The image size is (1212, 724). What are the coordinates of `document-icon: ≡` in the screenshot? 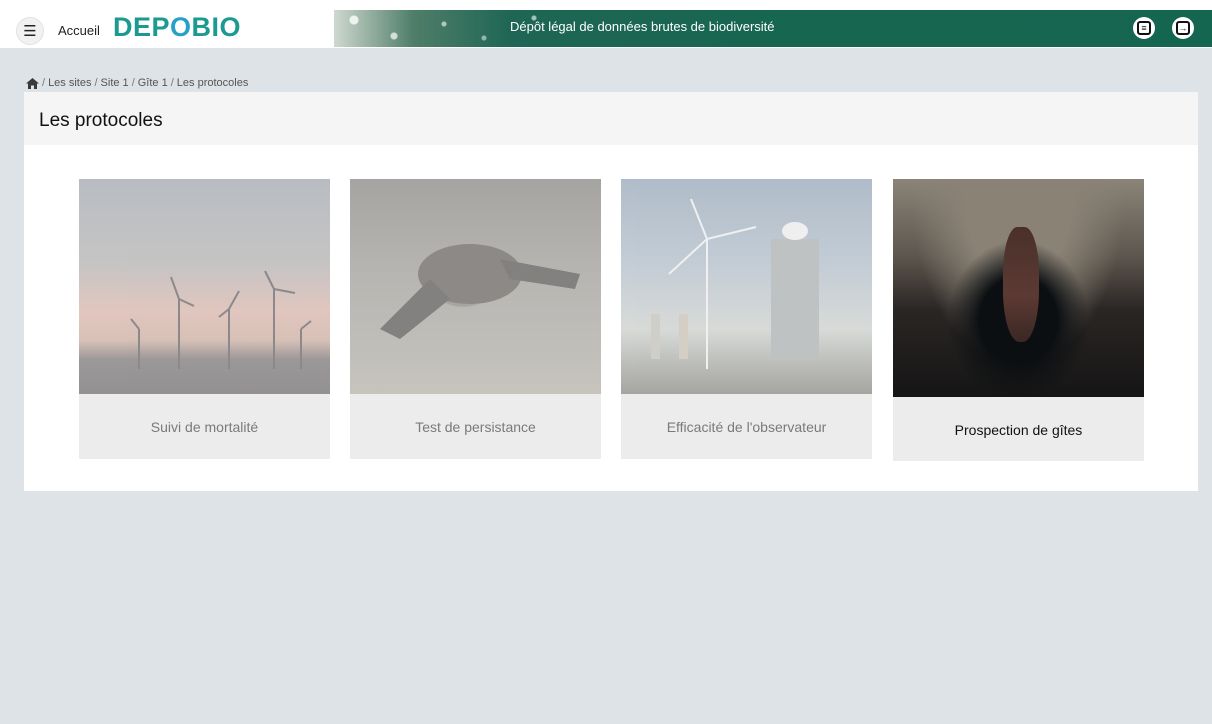 It's located at (1144, 28).